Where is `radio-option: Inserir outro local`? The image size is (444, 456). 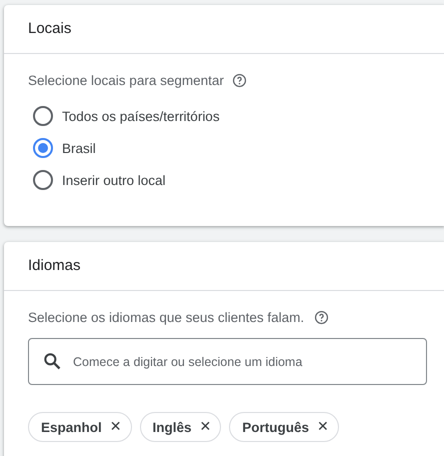
radio-option: Inserir outro local is located at coordinates (224, 180).